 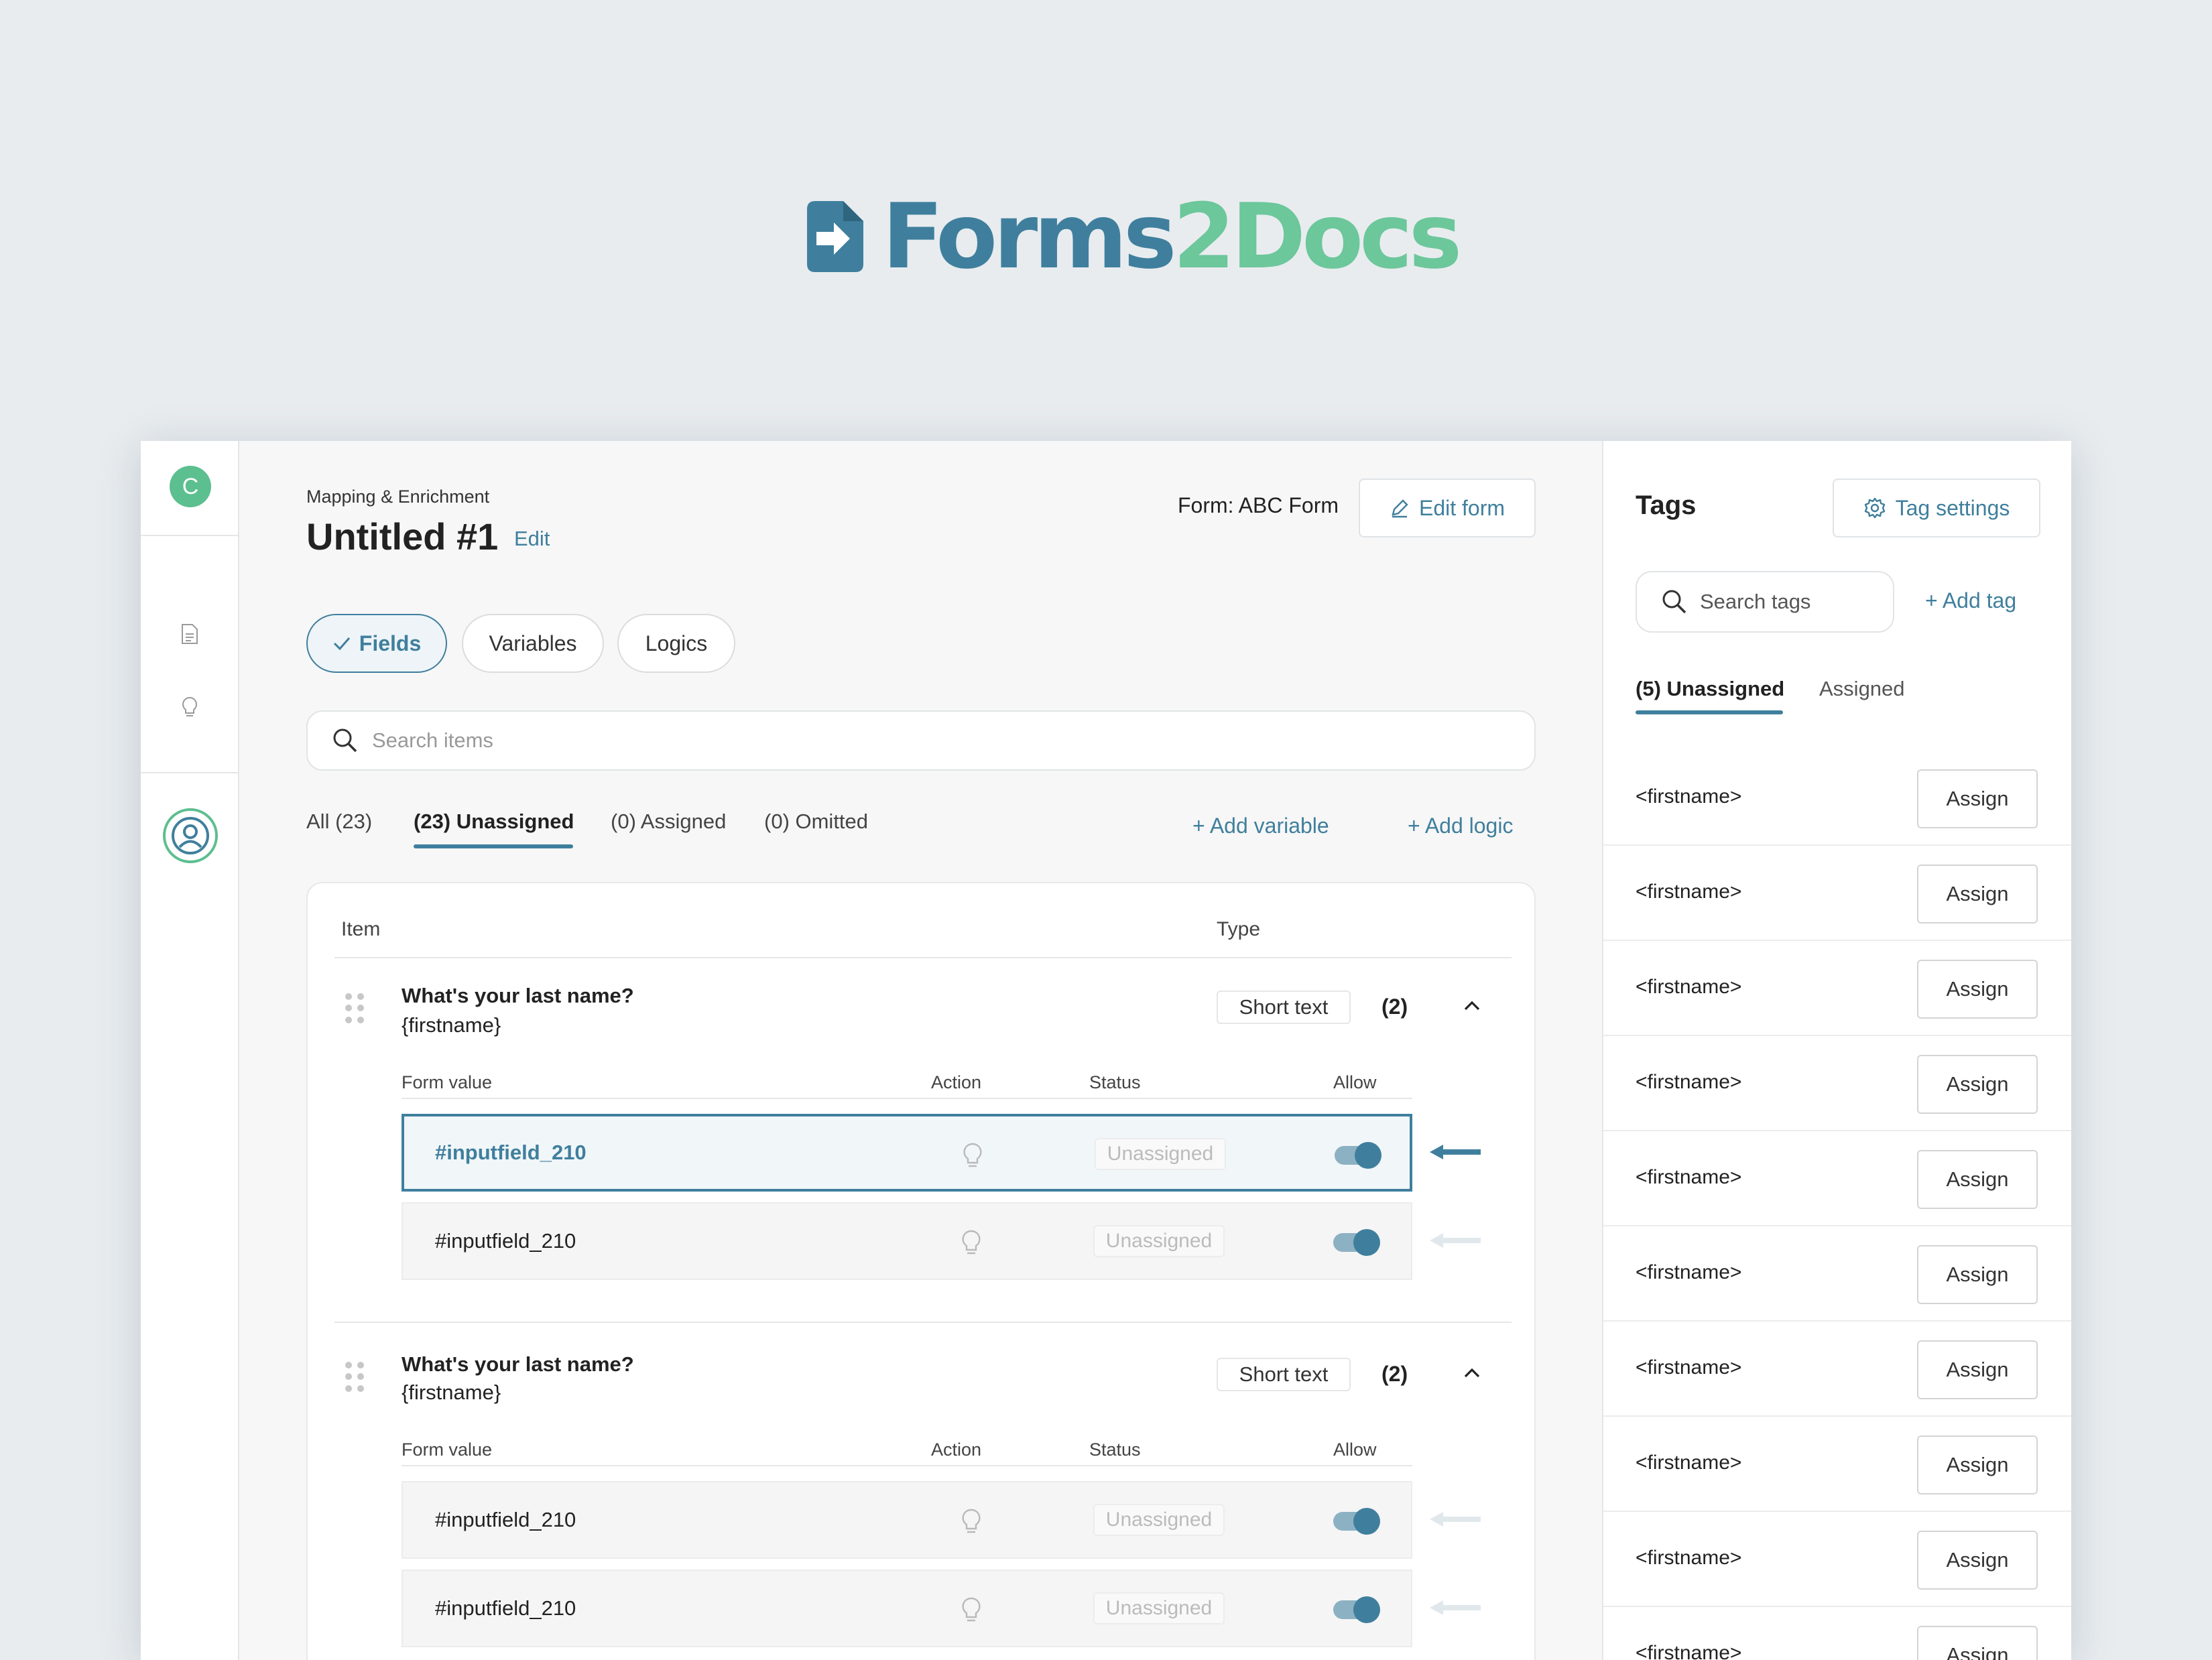 I want to click on segment-fields: Fields, so click(x=376, y=643).